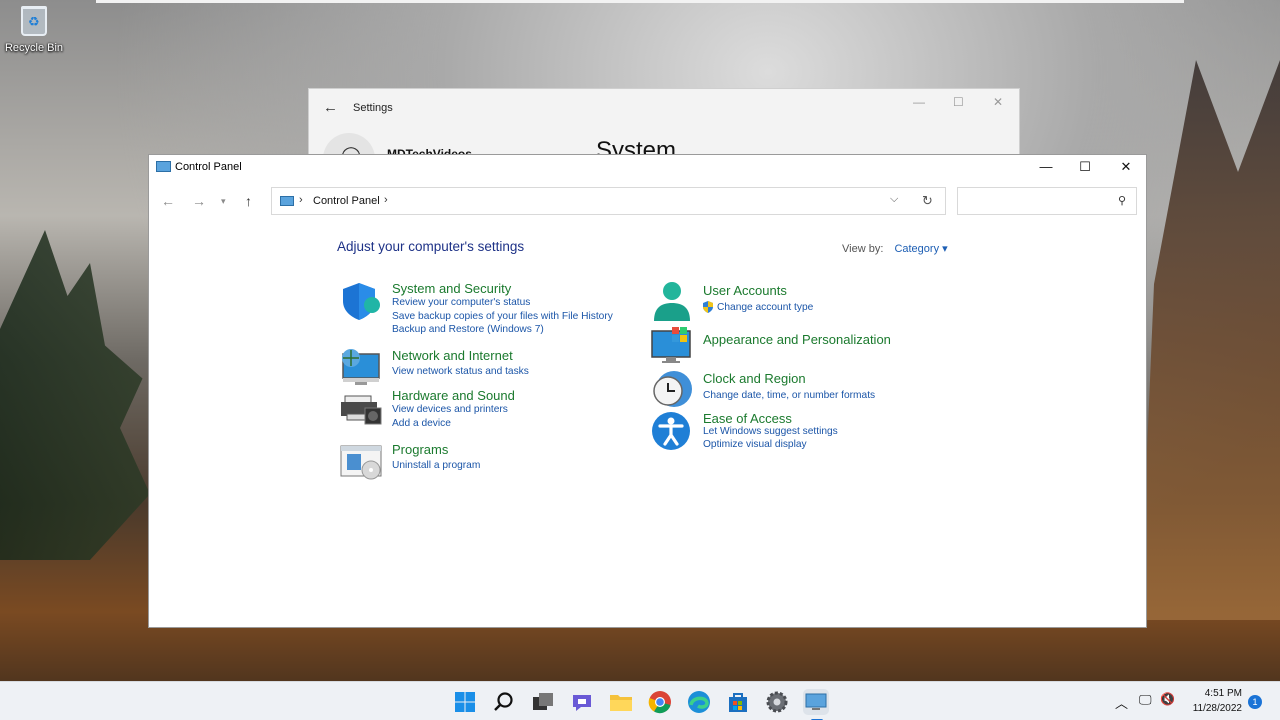 The image size is (1280, 720). What do you see at coordinates (770, 431) in the screenshot?
I see `link-suggest-settings: Let Windows suggest settings` at bounding box center [770, 431].